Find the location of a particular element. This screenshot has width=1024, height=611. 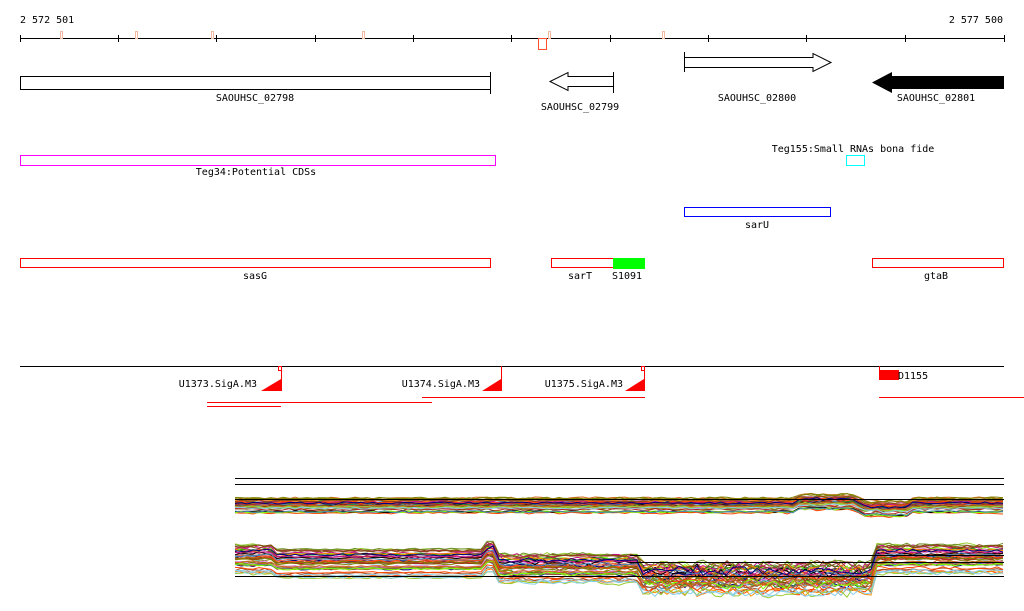

teg-feature-teg34: Teg34:Potential CDSs is located at coordinates (258, 167).